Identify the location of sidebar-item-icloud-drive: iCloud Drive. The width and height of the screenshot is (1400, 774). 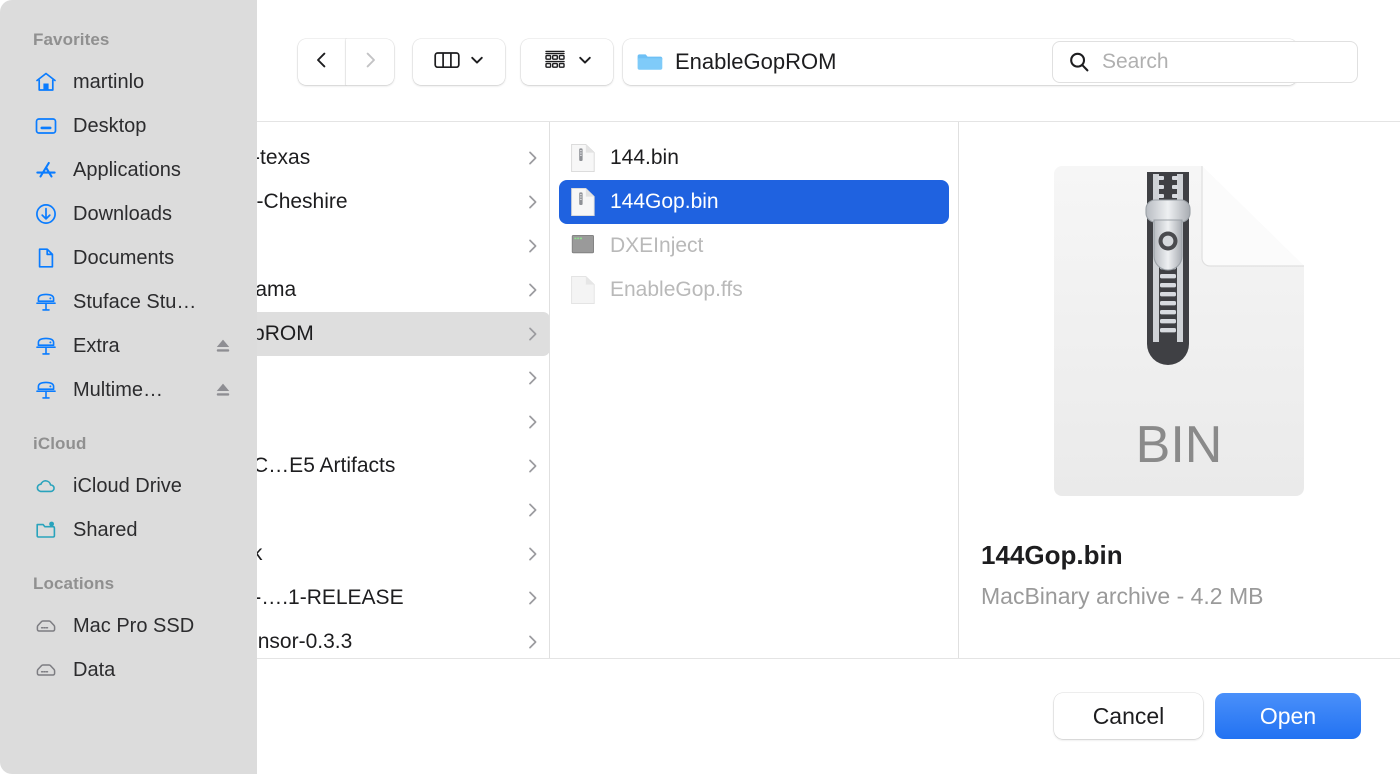
(128, 486).